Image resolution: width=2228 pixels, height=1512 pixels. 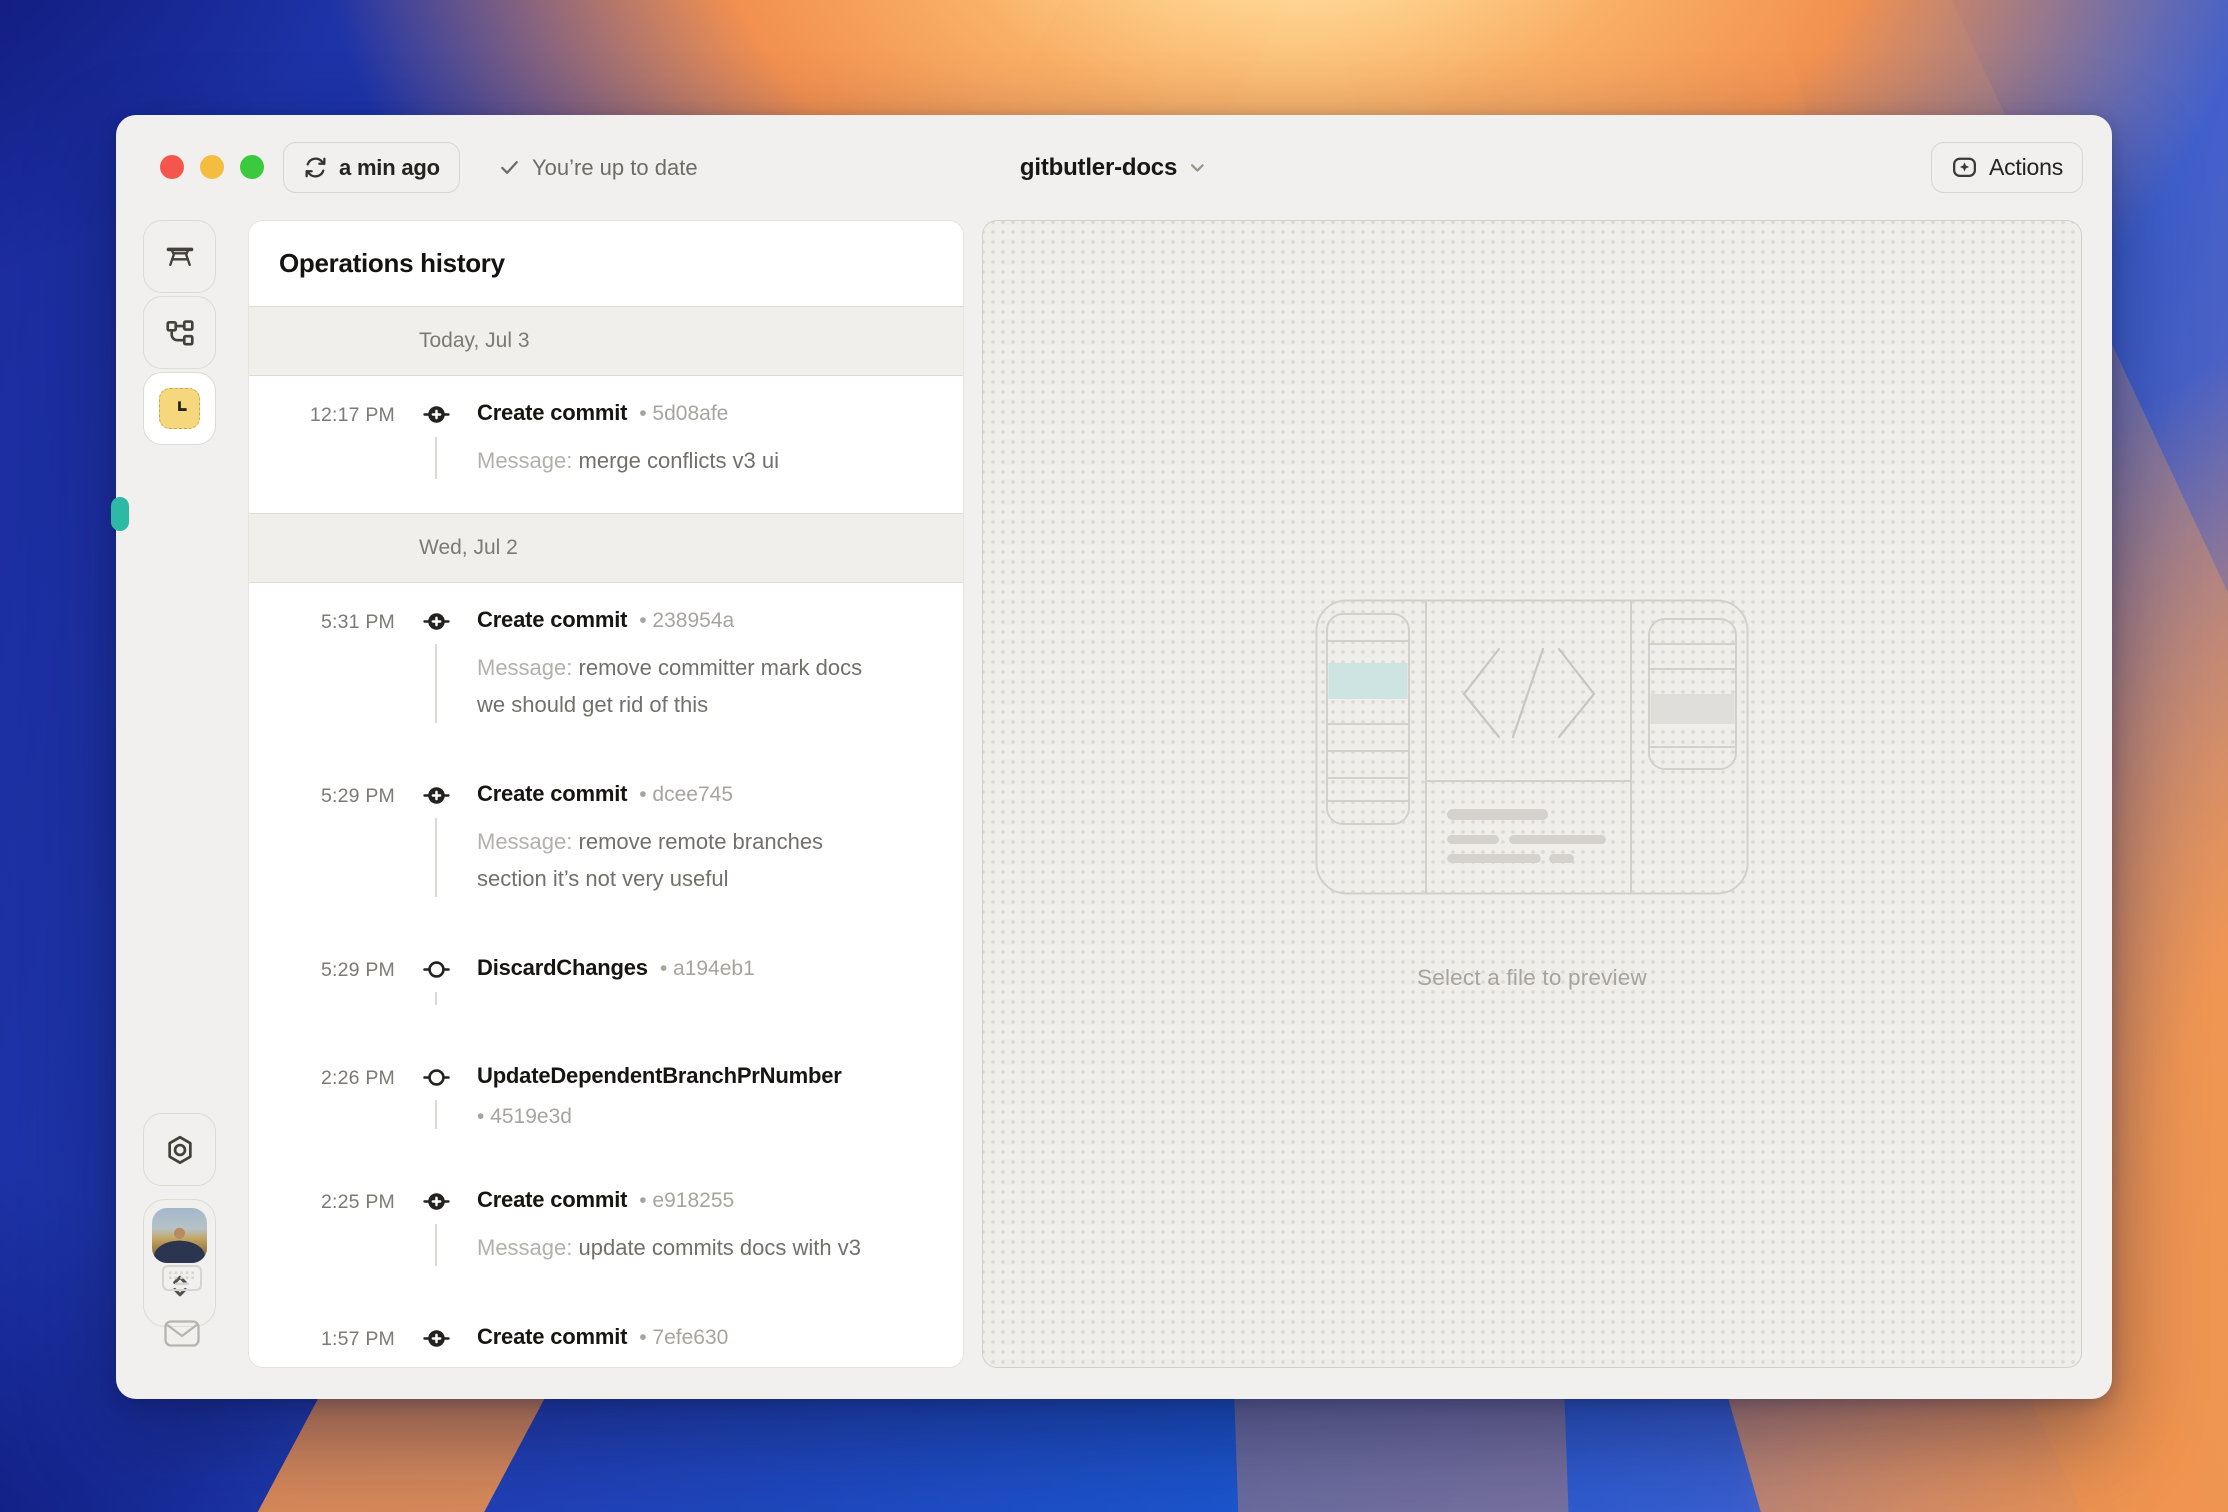 What do you see at coordinates (179, 1235) in the screenshot?
I see `avatar` at bounding box center [179, 1235].